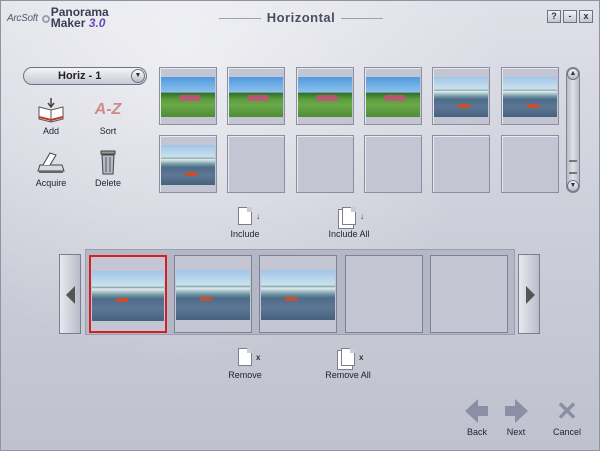 The width and height of the screenshot is (600, 451). What do you see at coordinates (353, 216) in the screenshot?
I see `documents-icon: ↓` at bounding box center [353, 216].